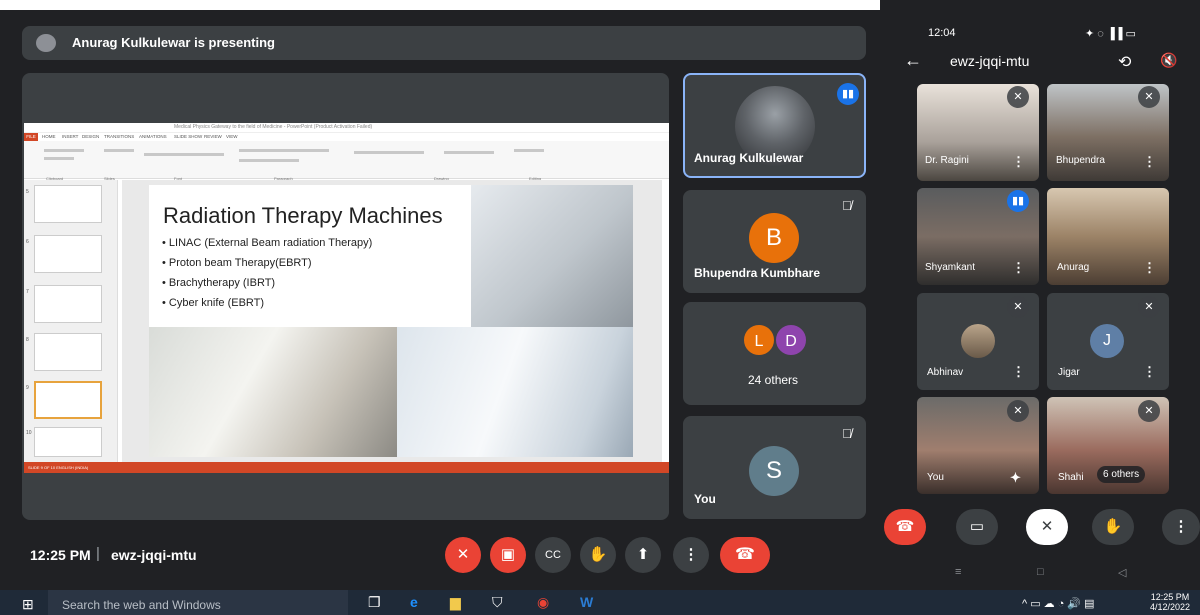 This screenshot has height=615, width=1200. Describe the element at coordinates (455, 602) in the screenshot. I see `file-explorer-icon: ▆` at that location.